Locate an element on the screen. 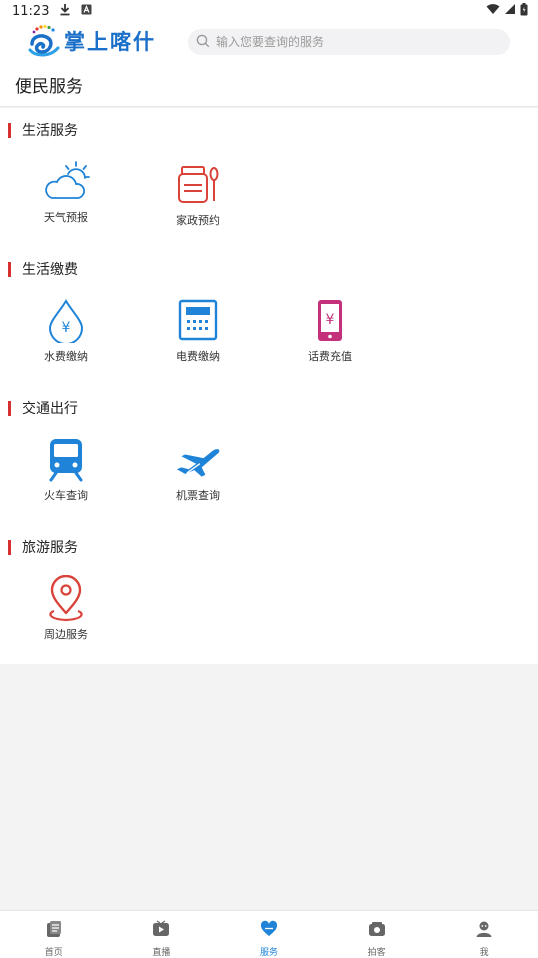  section-header: 旅游服务 is located at coordinates (43, 547).